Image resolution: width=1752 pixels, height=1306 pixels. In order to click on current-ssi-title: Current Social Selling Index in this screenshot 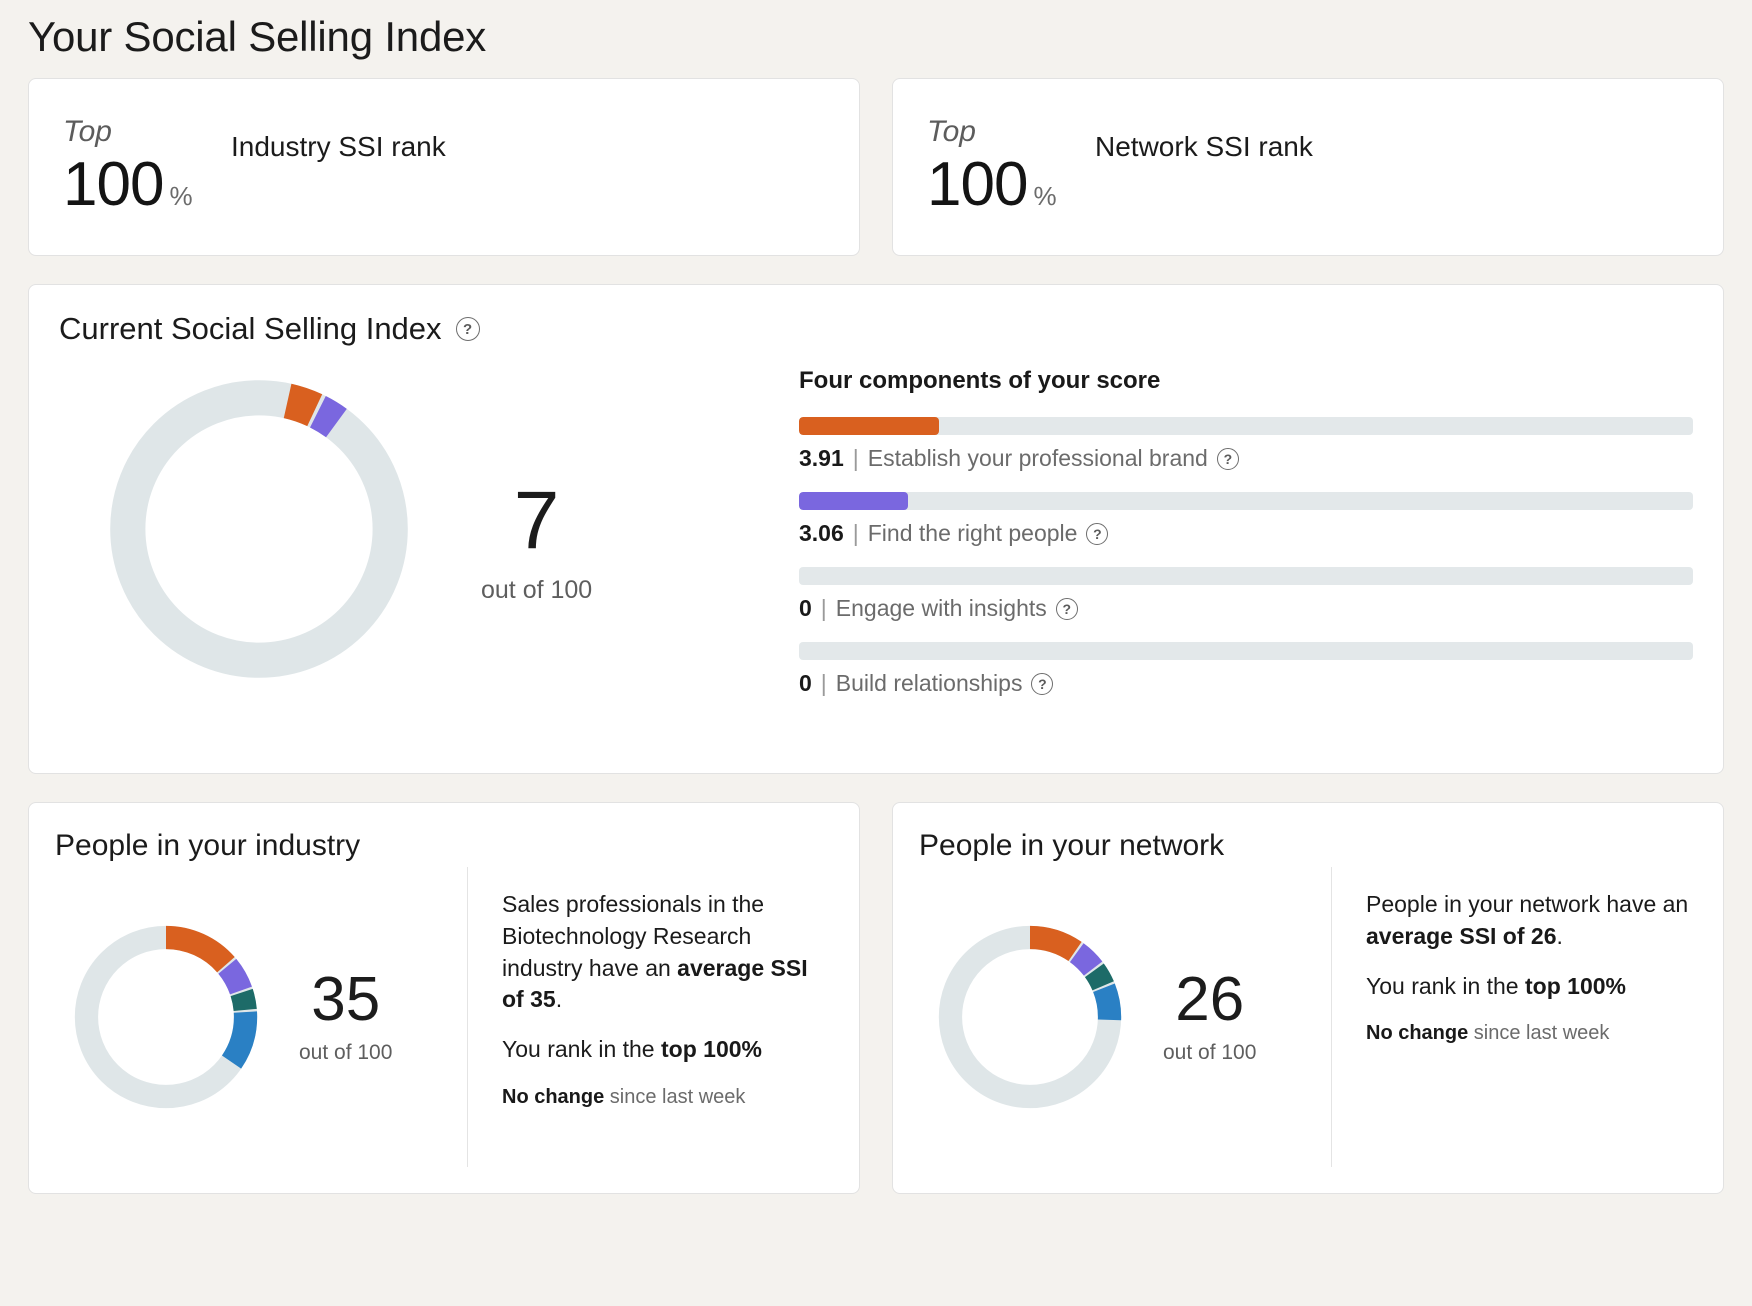, I will do `click(250, 329)`.